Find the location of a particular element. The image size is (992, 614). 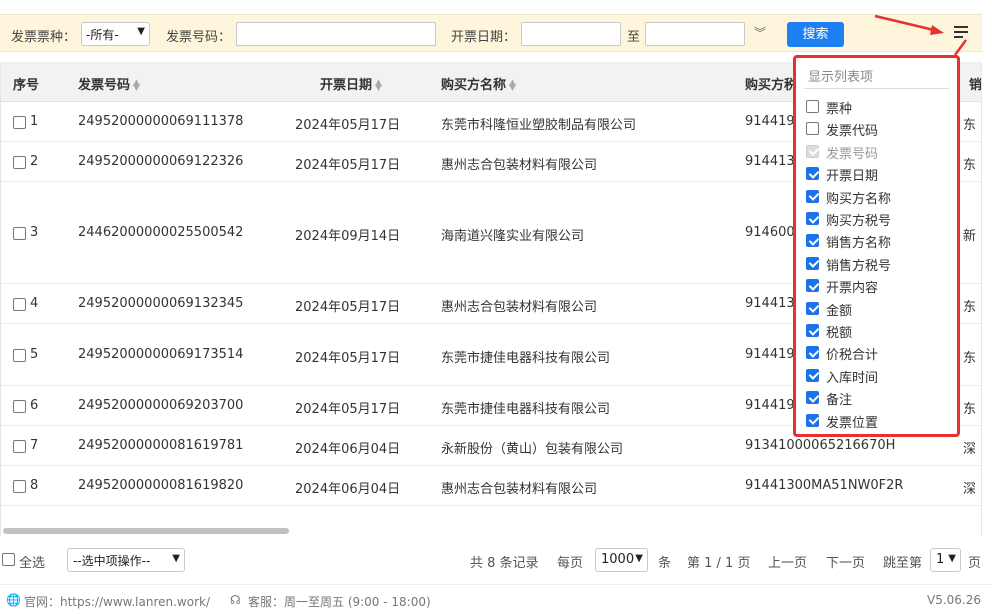

row-index: 7 is located at coordinates (34, 445).